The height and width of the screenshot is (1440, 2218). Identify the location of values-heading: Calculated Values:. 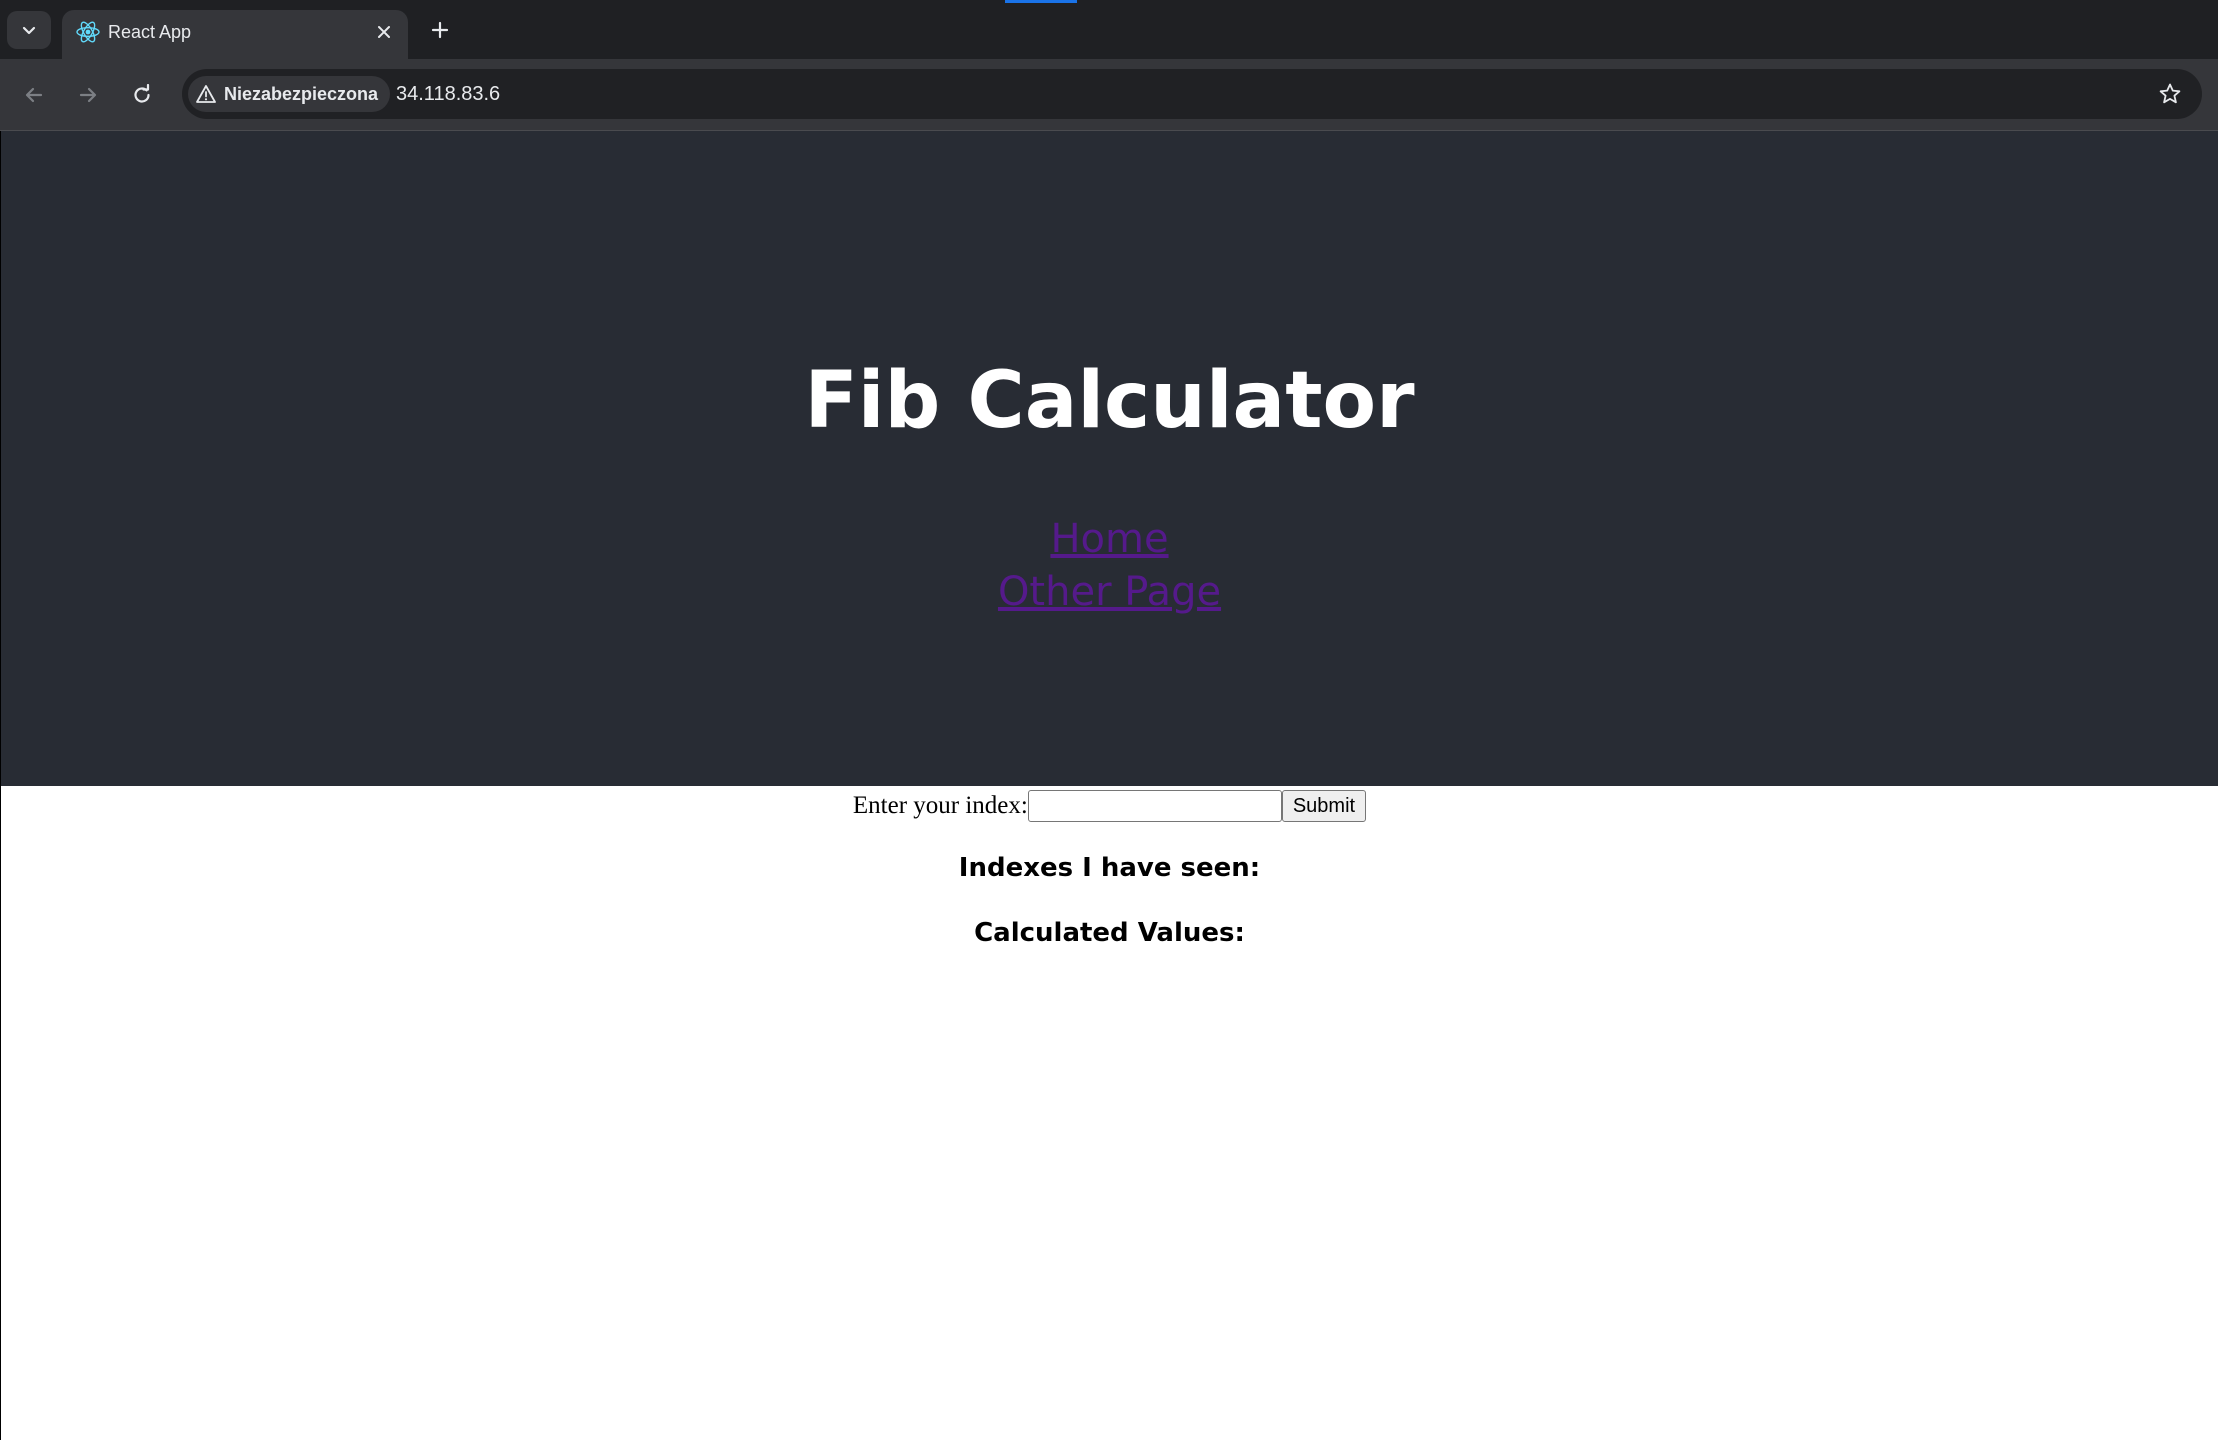
(1109, 933).